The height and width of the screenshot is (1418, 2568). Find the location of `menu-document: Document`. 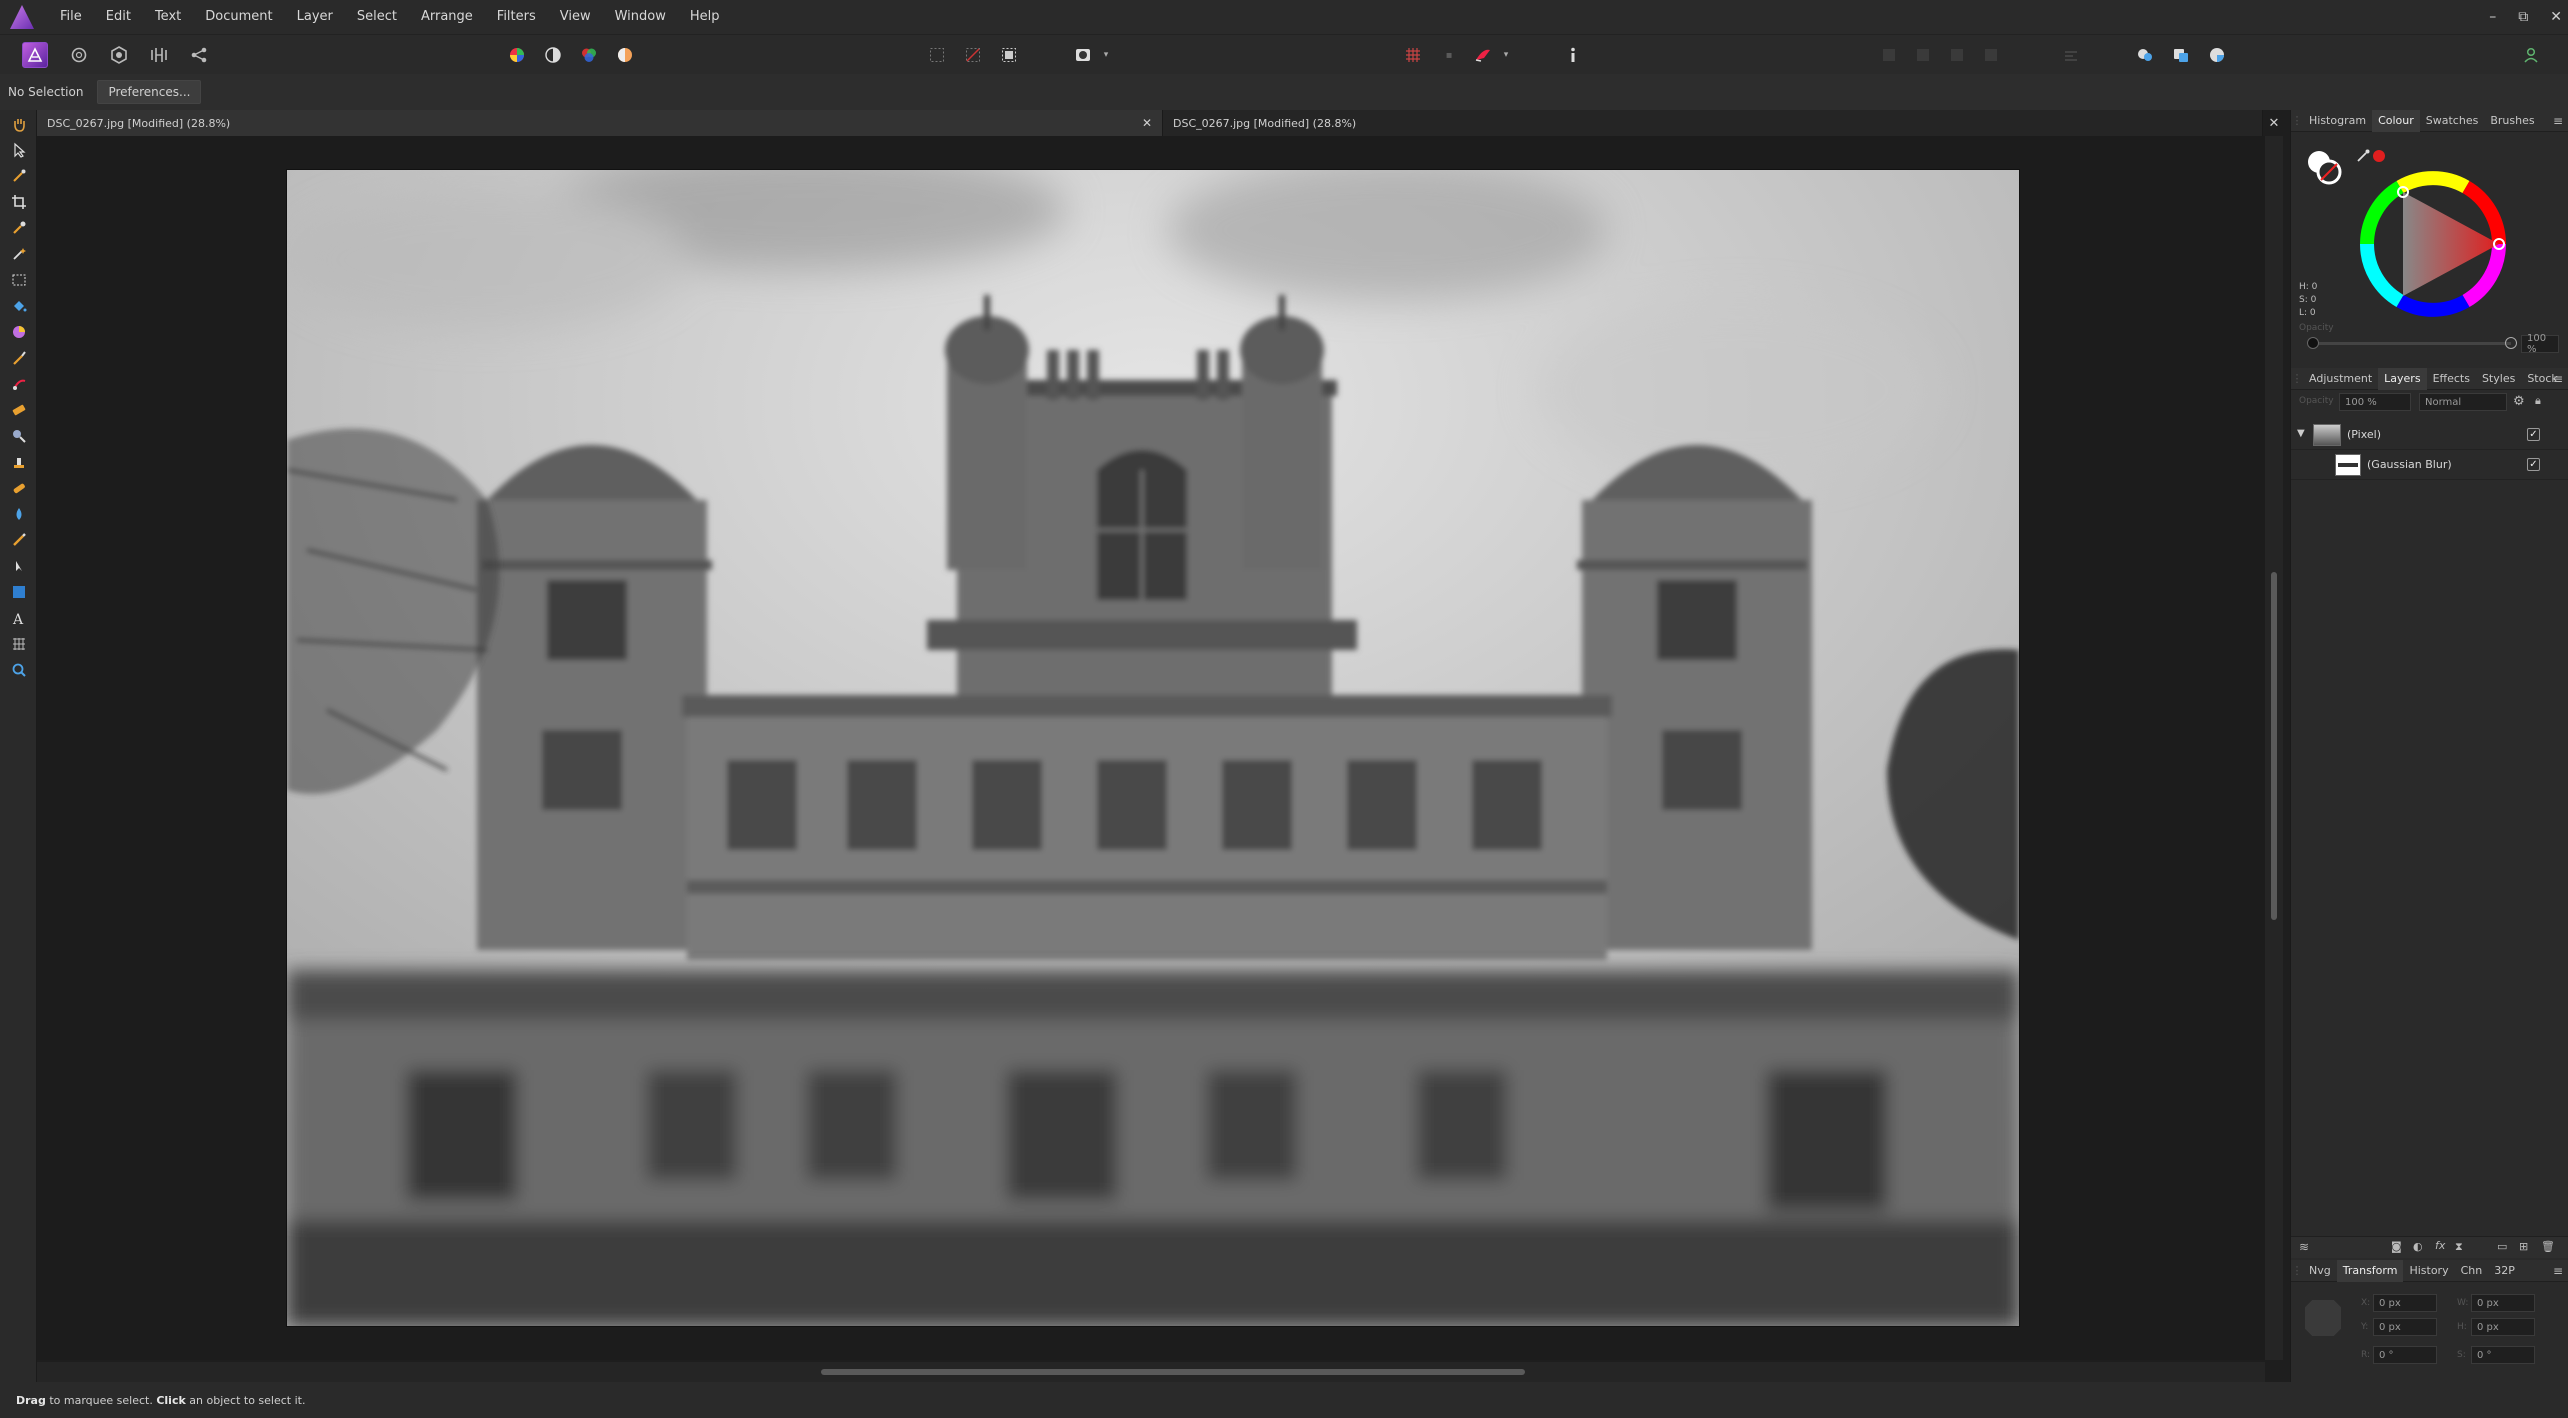

menu-document: Document is located at coordinates (238, 17).